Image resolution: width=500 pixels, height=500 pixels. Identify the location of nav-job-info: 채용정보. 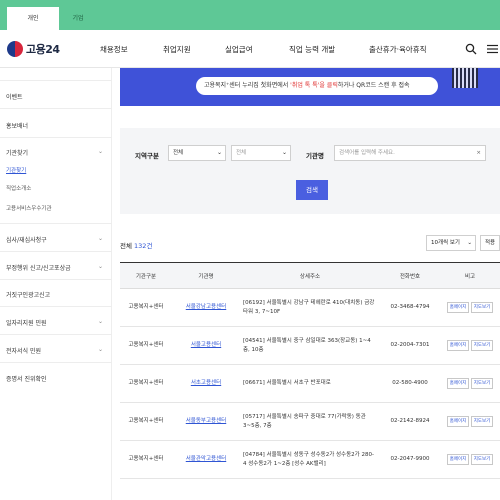
(114, 49).